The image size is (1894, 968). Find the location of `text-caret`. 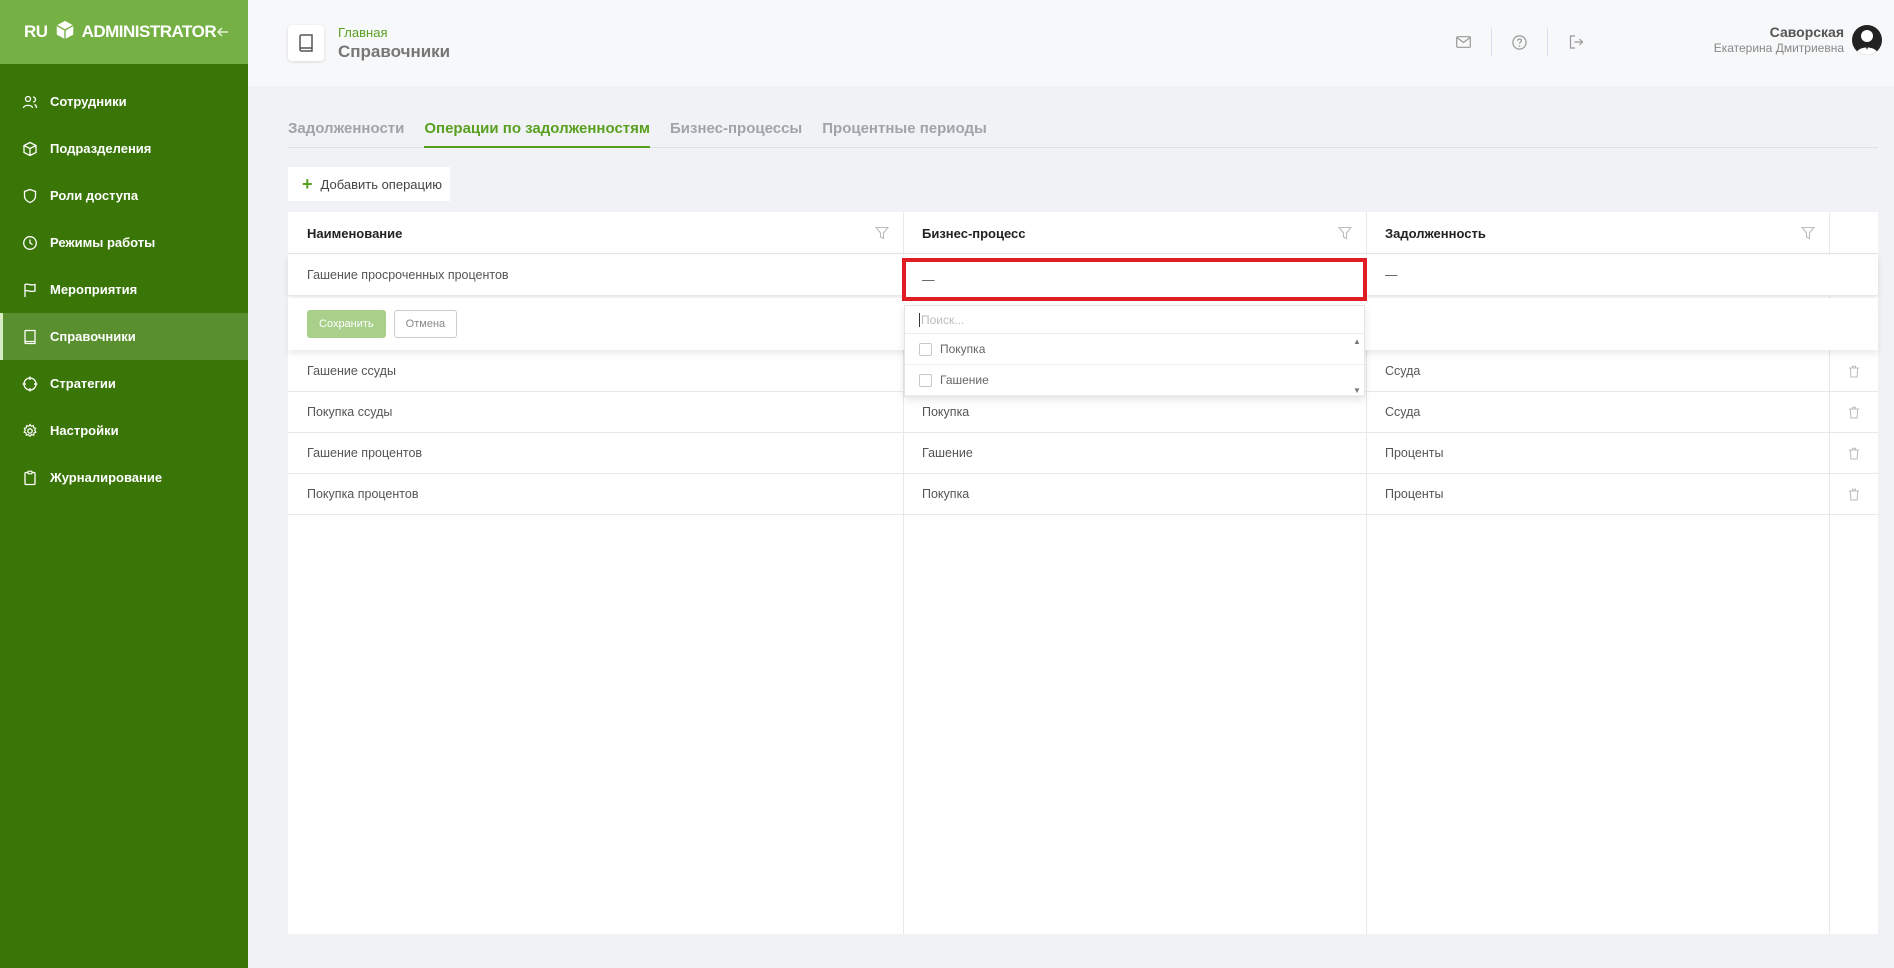

text-caret is located at coordinates (919, 319).